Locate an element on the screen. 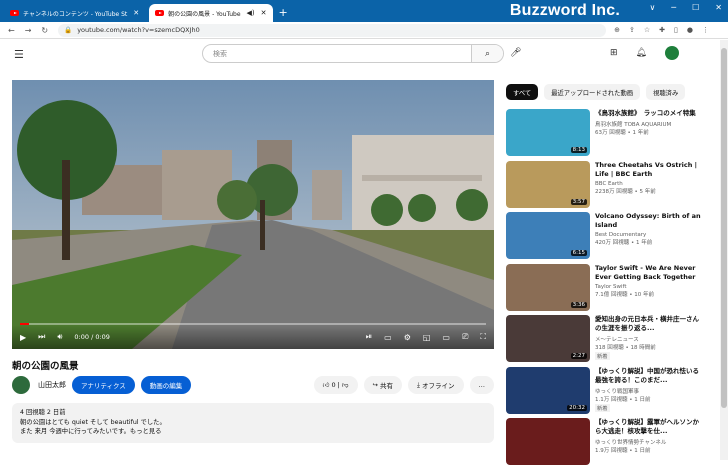 The image size is (728, 468). channel-avatar is located at coordinates (21, 385).